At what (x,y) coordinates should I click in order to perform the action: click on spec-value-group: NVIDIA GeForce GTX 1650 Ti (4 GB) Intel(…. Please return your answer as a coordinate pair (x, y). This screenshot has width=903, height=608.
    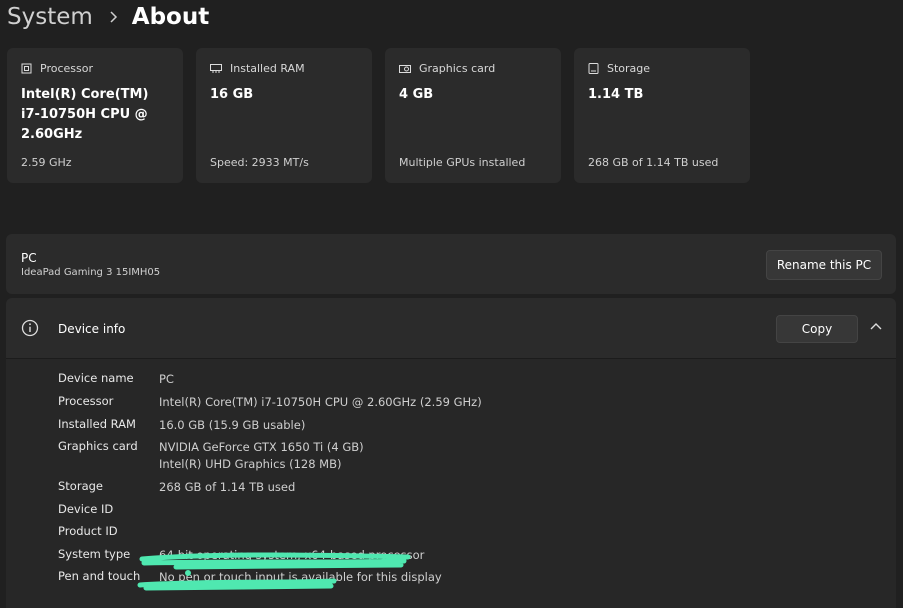
    Looking at the image, I should click on (261, 456).